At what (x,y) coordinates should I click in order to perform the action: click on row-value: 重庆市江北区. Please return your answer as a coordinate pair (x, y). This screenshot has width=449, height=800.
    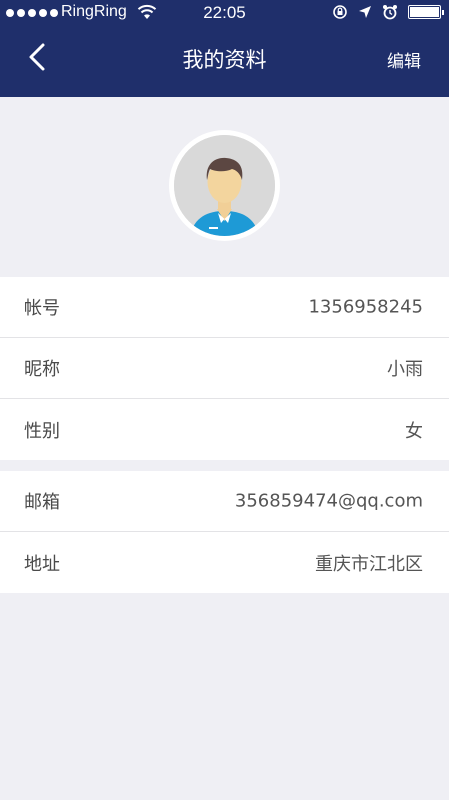
    Looking at the image, I should click on (369, 564).